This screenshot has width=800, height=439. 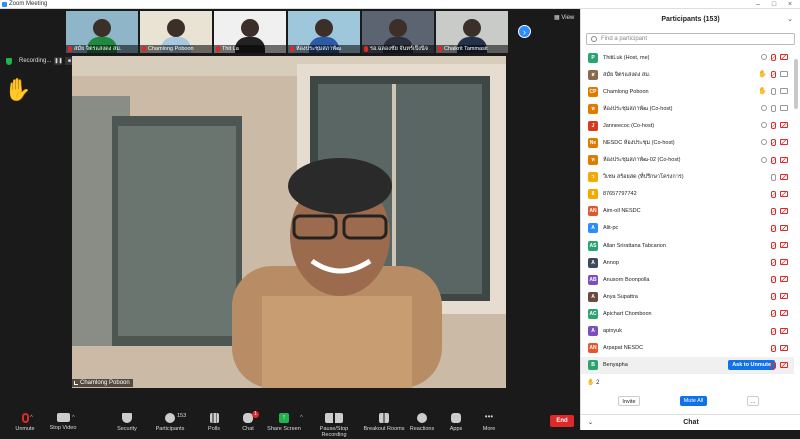 I want to click on participant-thumbnail: Thit La, so click(x=250, y=32).